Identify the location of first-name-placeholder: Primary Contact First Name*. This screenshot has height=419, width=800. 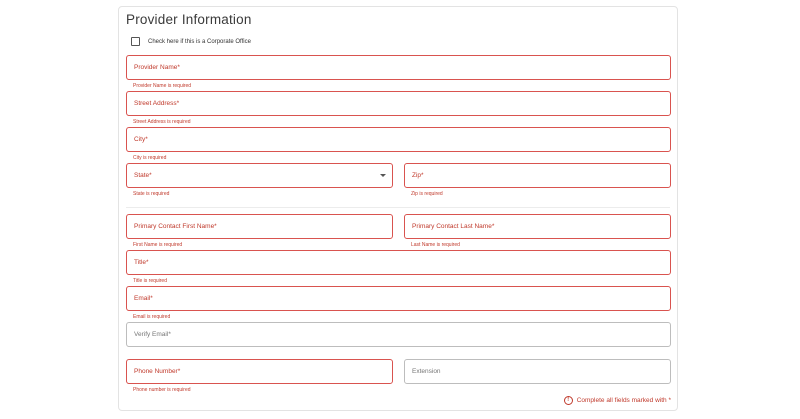
(175, 226).